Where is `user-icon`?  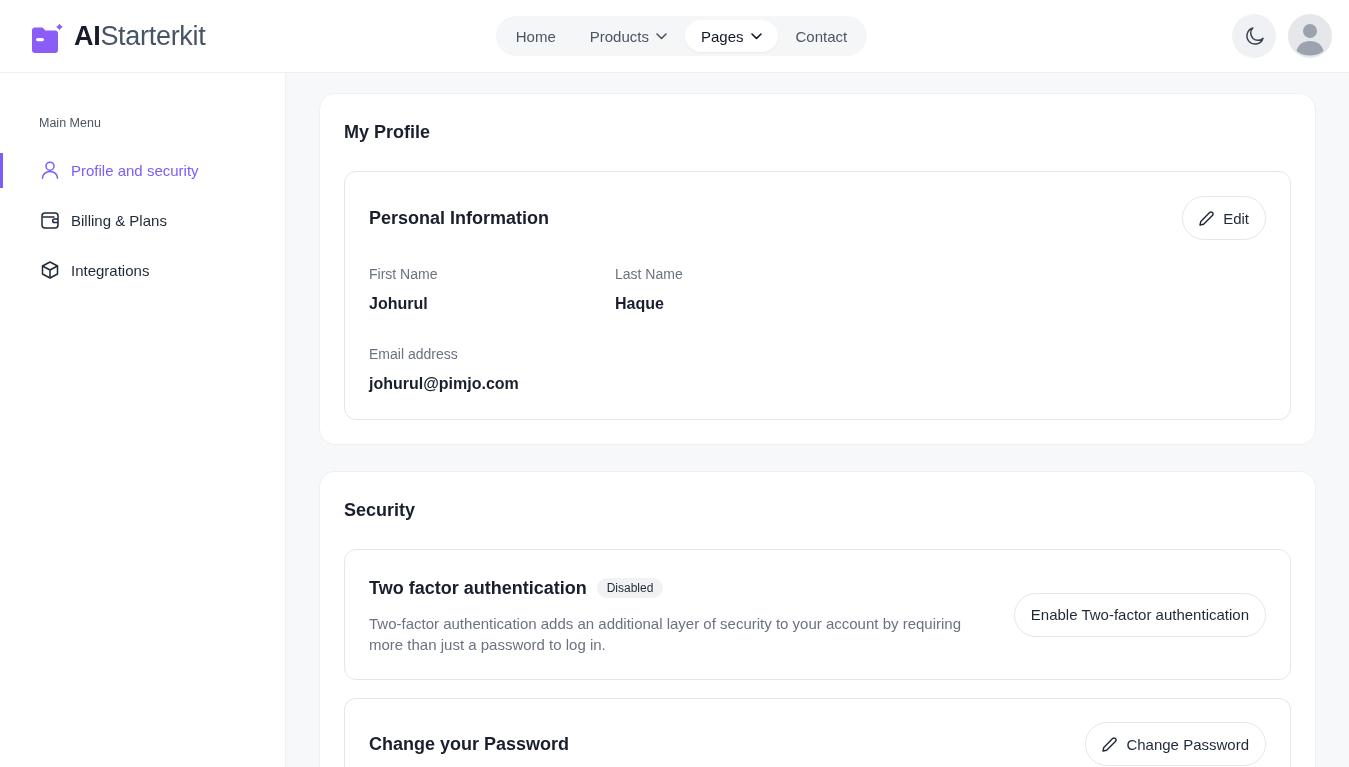
user-icon is located at coordinates (50, 170).